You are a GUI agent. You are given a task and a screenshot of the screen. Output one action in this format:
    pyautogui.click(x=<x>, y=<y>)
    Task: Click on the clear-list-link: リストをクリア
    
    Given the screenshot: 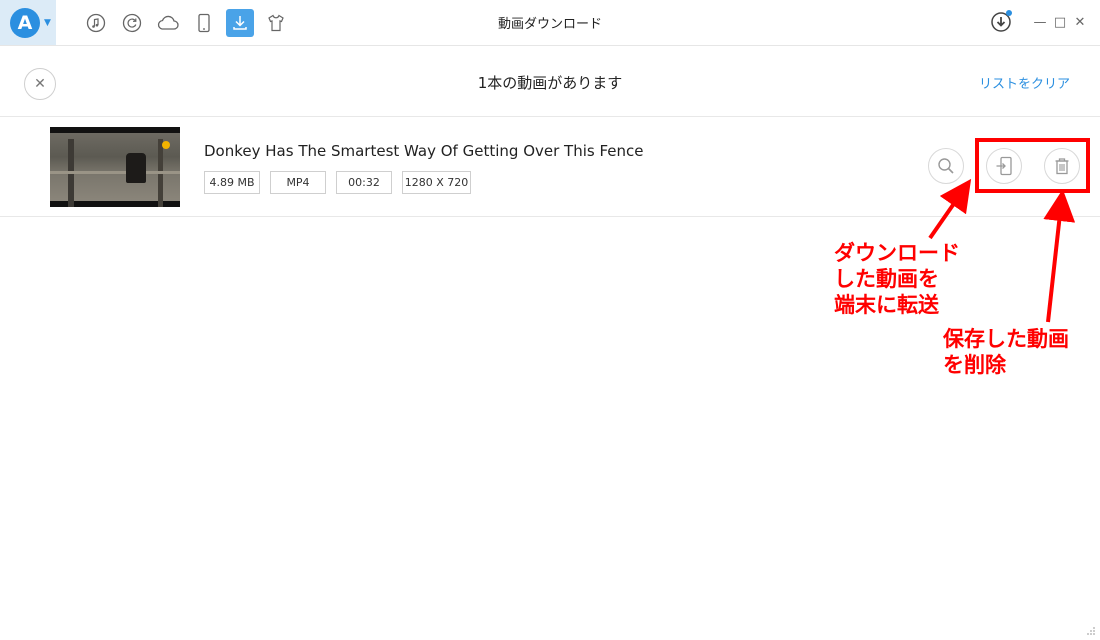 What is the action you would take?
    pyautogui.click(x=1024, y=82)
    